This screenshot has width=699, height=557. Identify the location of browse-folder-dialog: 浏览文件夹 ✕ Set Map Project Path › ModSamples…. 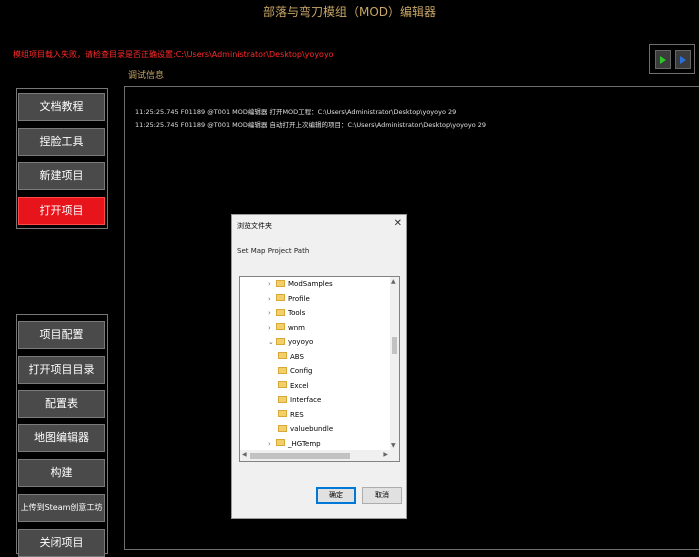
(319, 366).